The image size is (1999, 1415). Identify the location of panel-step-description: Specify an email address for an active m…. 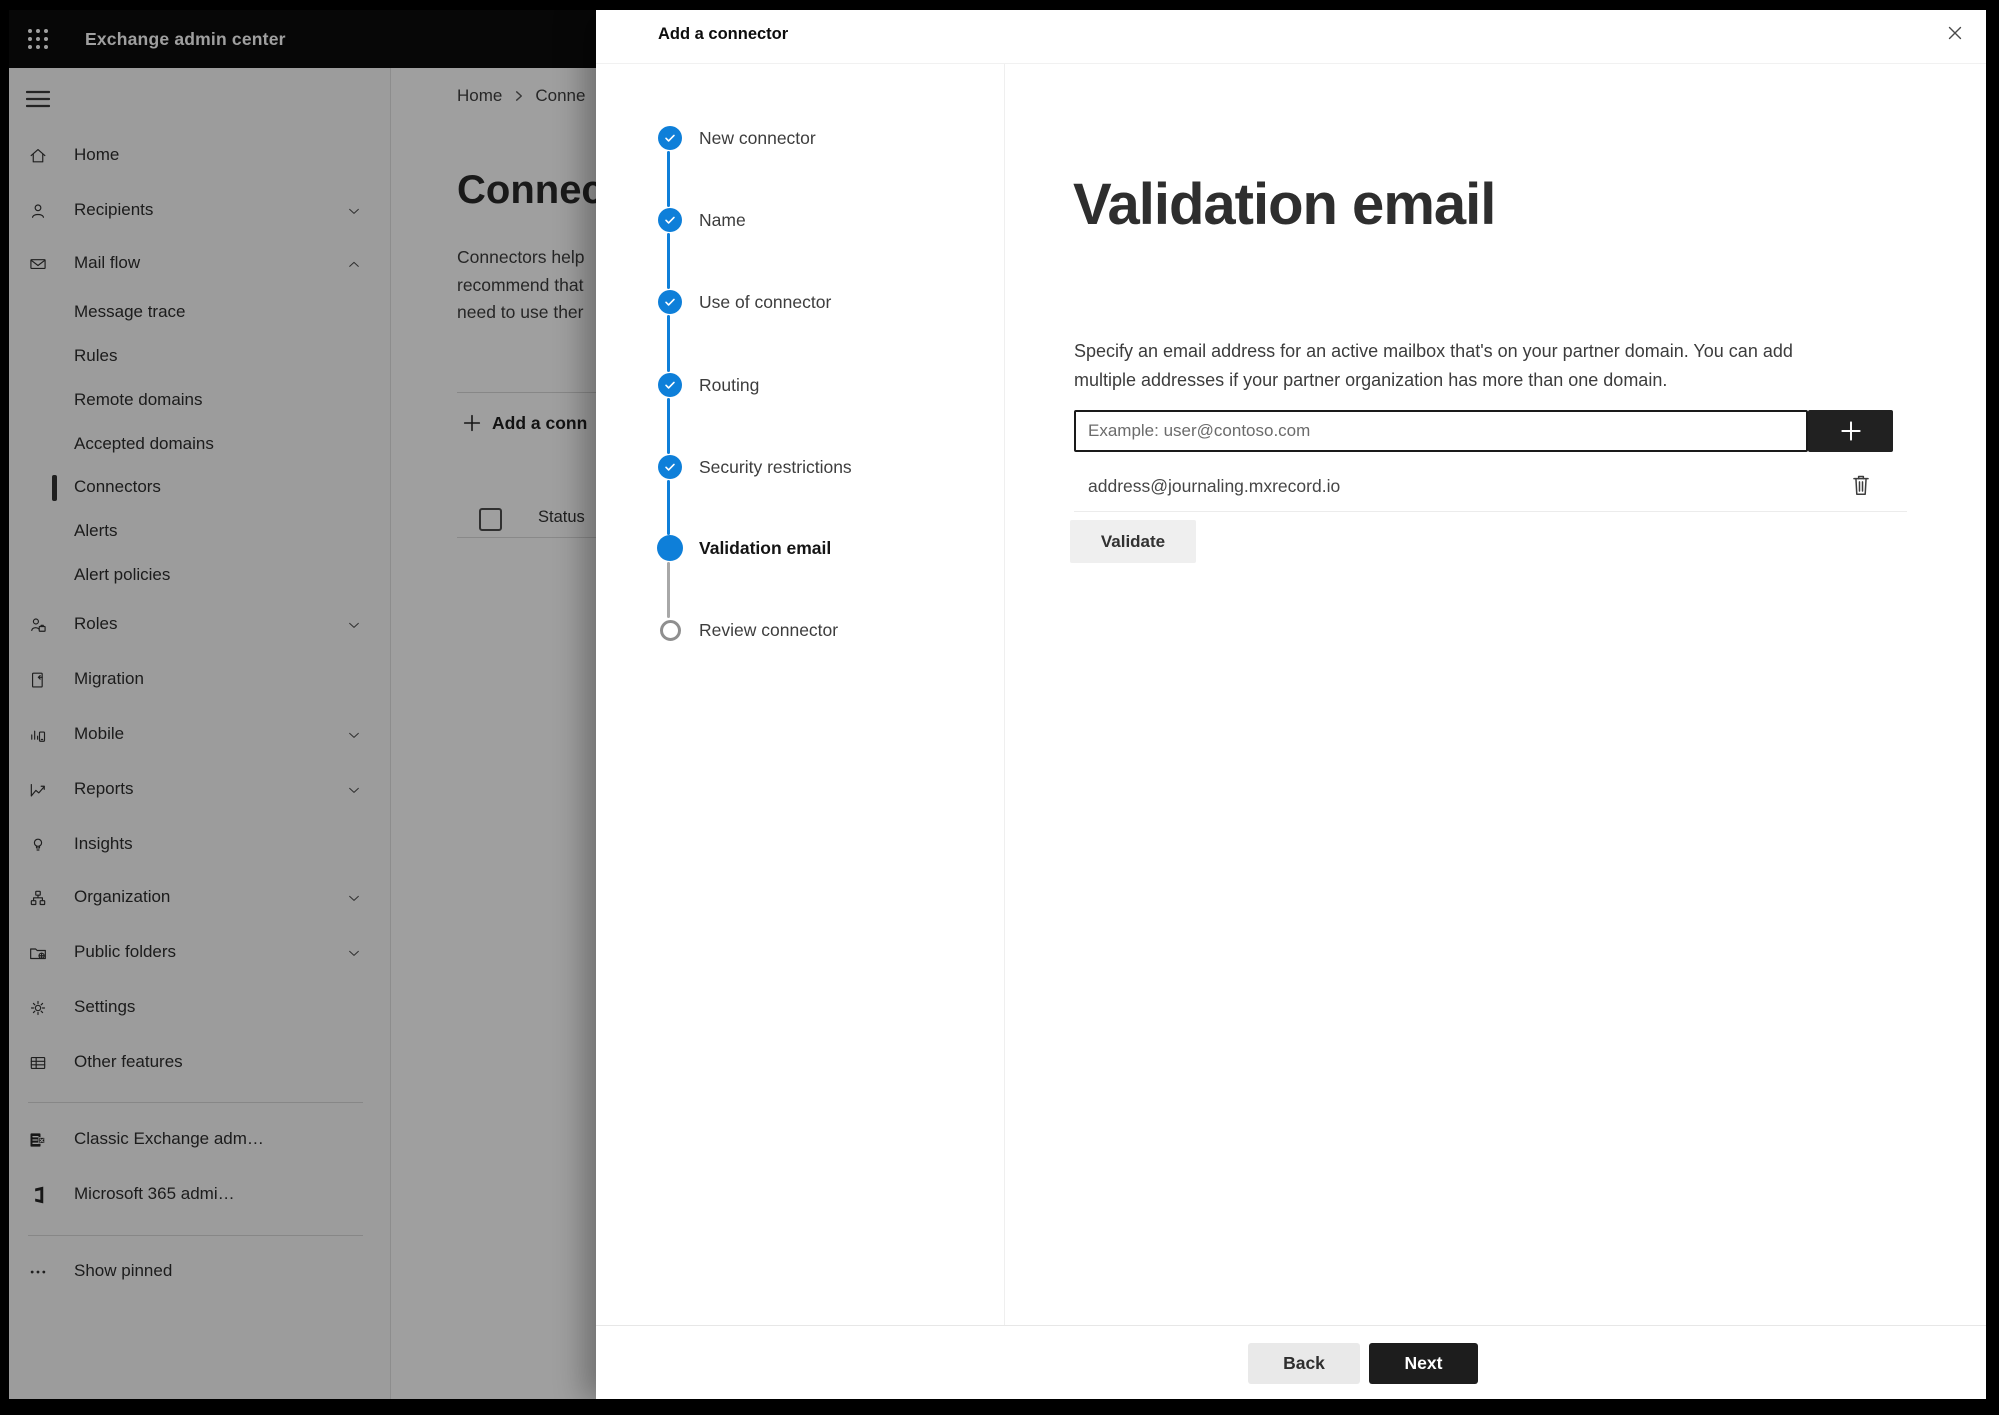
(1433, 365).